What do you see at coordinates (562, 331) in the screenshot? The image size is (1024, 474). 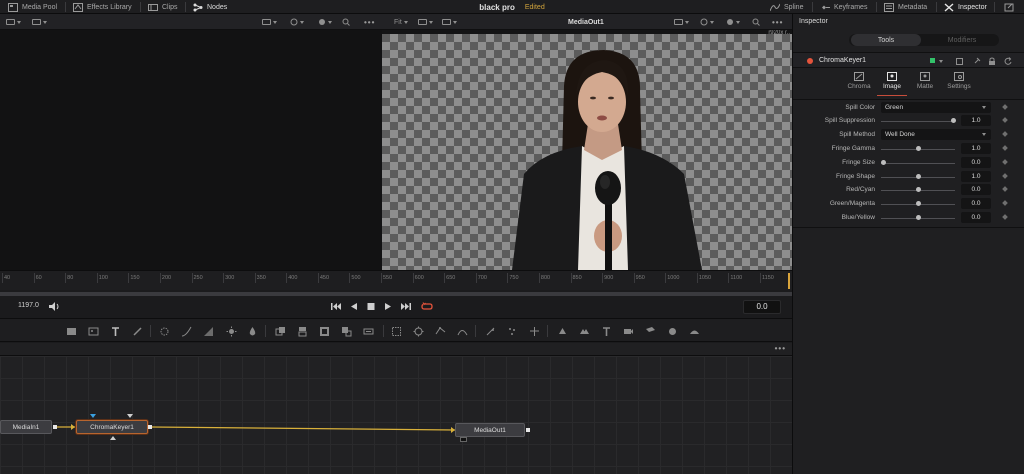 I see `shape3d-button` at bounding box center [562, 331].